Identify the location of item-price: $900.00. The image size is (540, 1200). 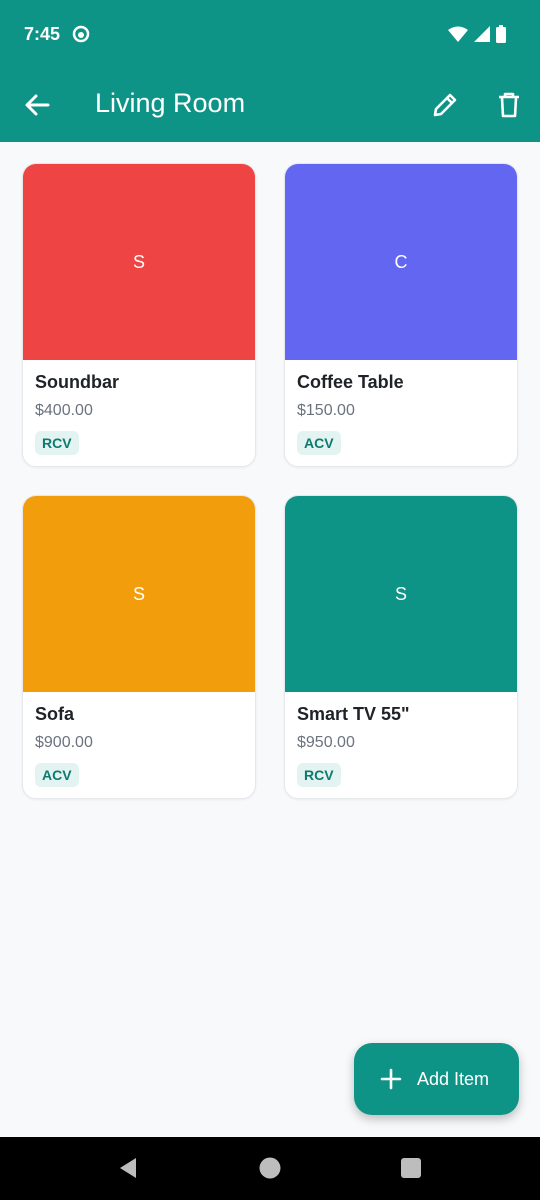
(64, 742).